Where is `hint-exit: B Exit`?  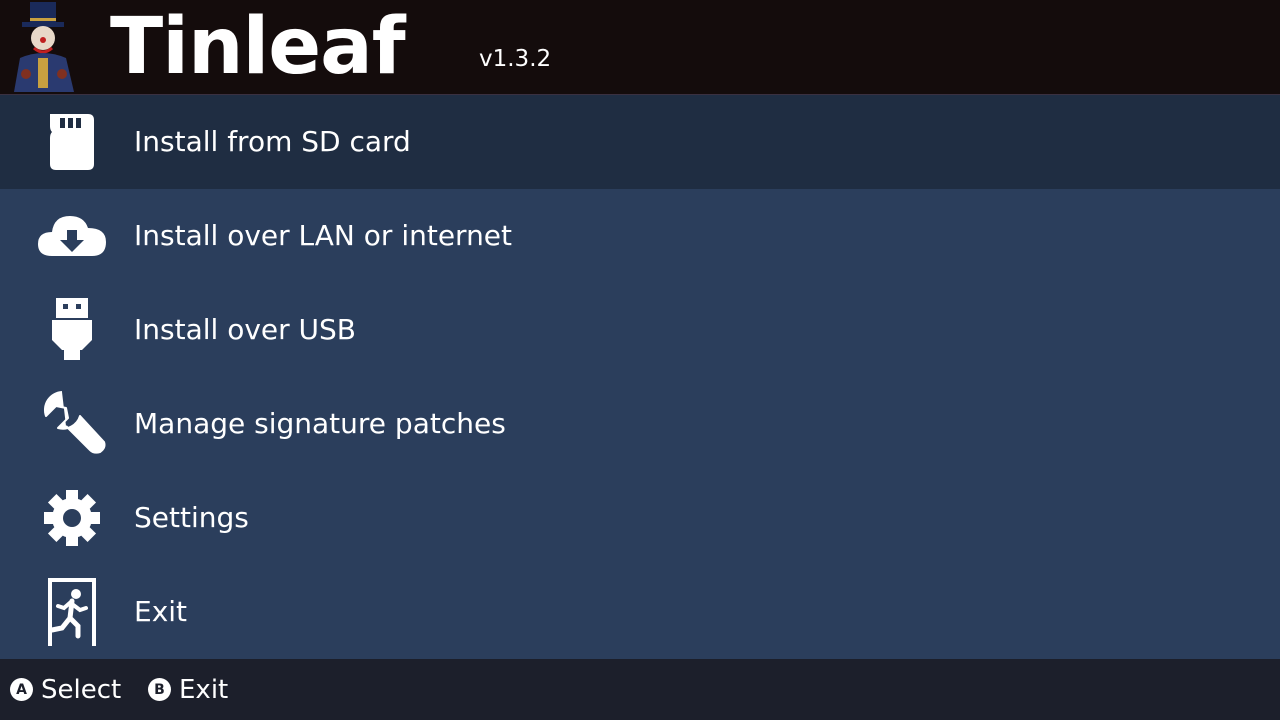
hint-exit: B Exit is located at coordinates (188, 689).